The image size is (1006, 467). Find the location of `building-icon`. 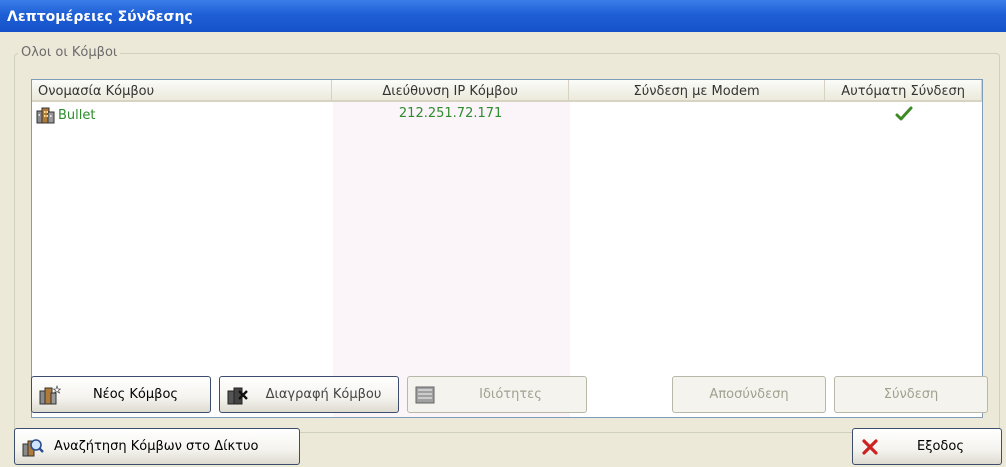

building-icon is located at coordinates (45, 115).